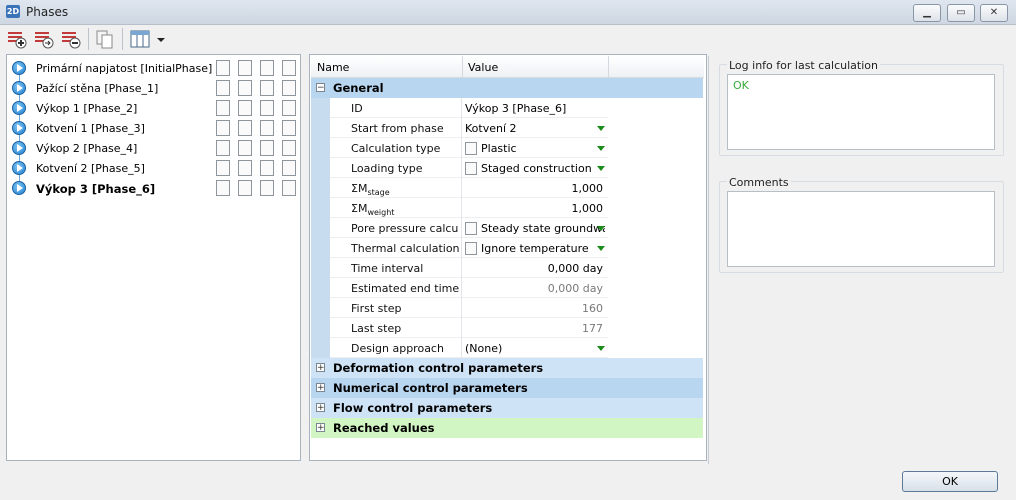 This screenshot has height=500, width=1016. What do you see at coordinates (507, 368) in the screenshot?
I see `category-row: + Deformation control parameters` at bounding box center [507, 368].